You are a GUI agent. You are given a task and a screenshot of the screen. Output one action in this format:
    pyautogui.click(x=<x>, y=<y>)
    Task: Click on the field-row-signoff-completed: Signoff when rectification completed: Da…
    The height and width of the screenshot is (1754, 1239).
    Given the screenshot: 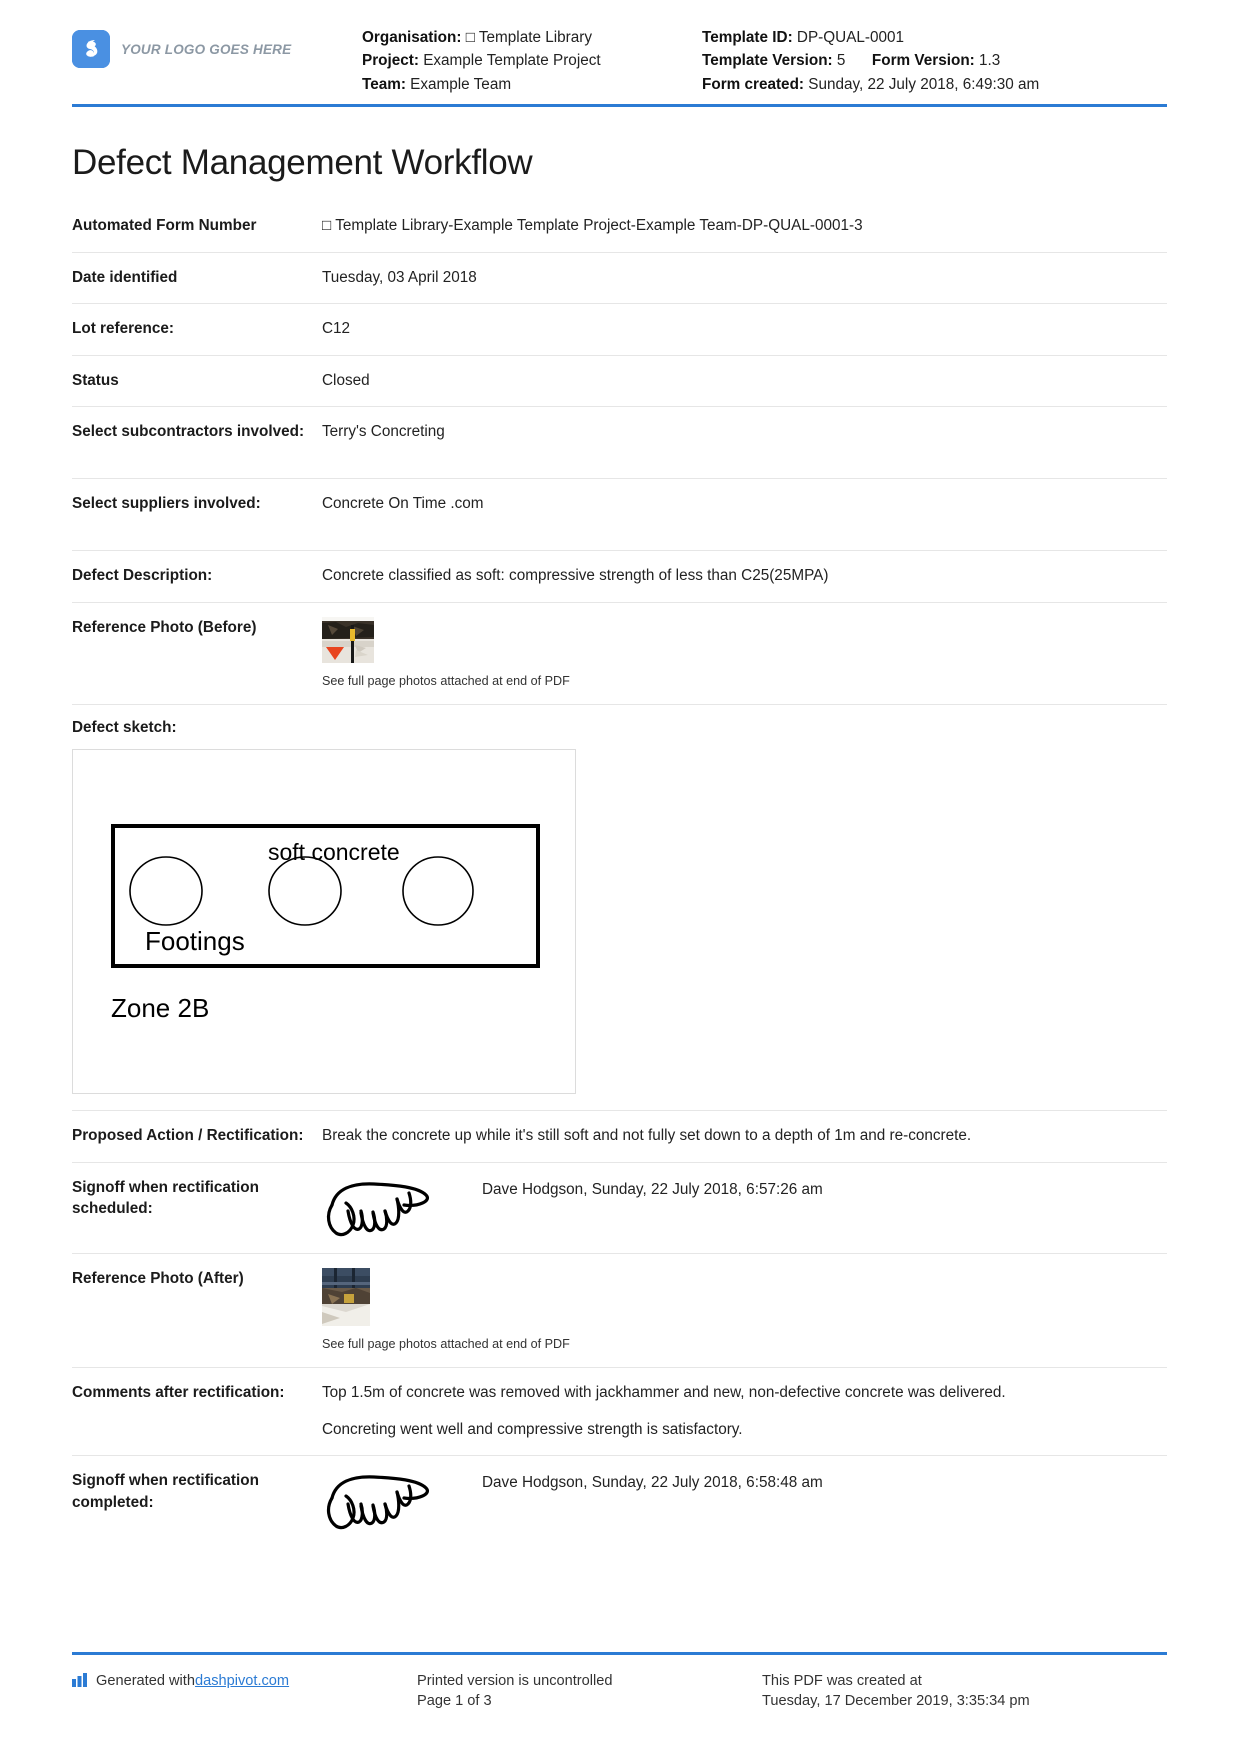 What is the action you would take?
    pyautogui.click(x=619, y=1500)
    